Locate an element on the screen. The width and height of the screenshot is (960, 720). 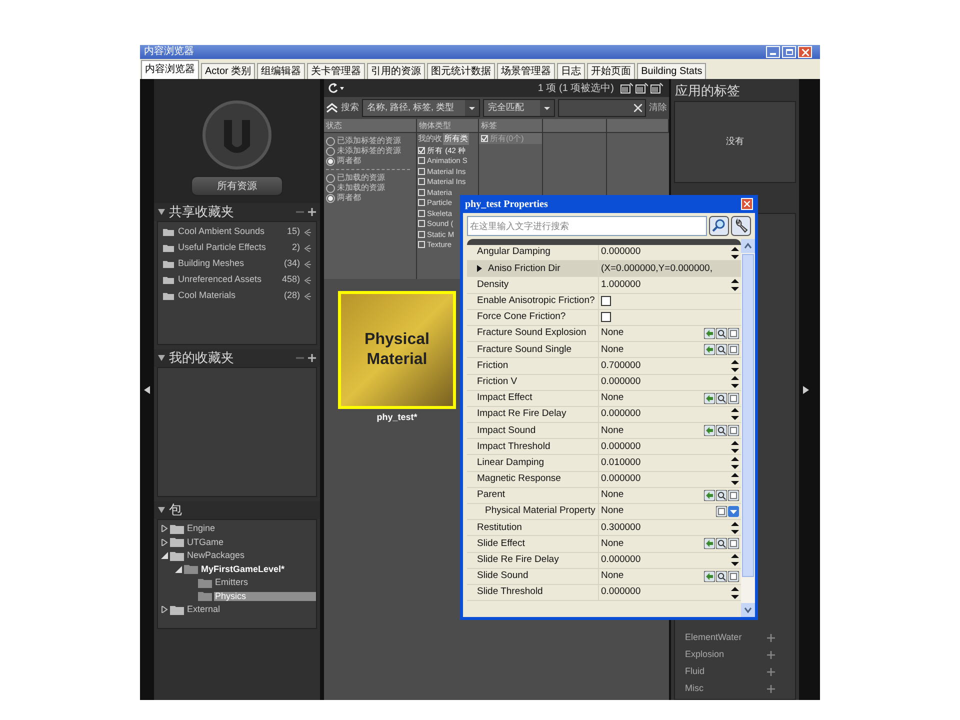
tab: 引用的资源 is located at coordinates (396, 71).